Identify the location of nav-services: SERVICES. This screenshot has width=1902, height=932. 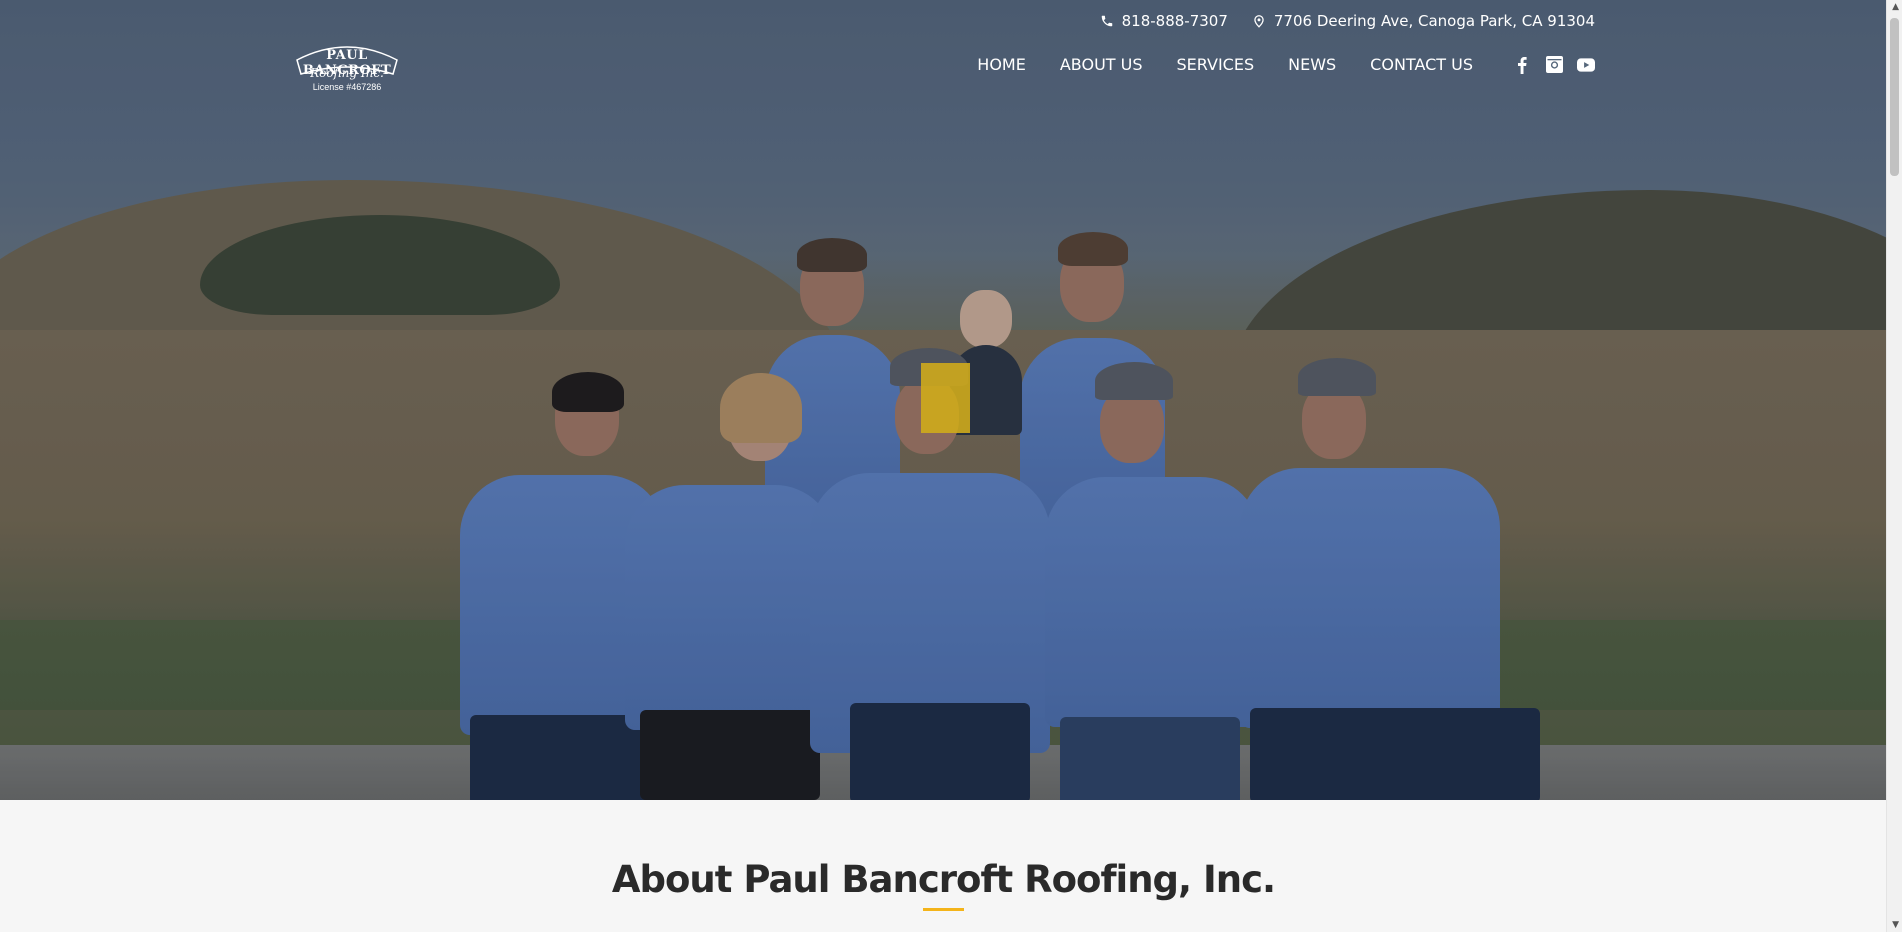
(1216, 64).